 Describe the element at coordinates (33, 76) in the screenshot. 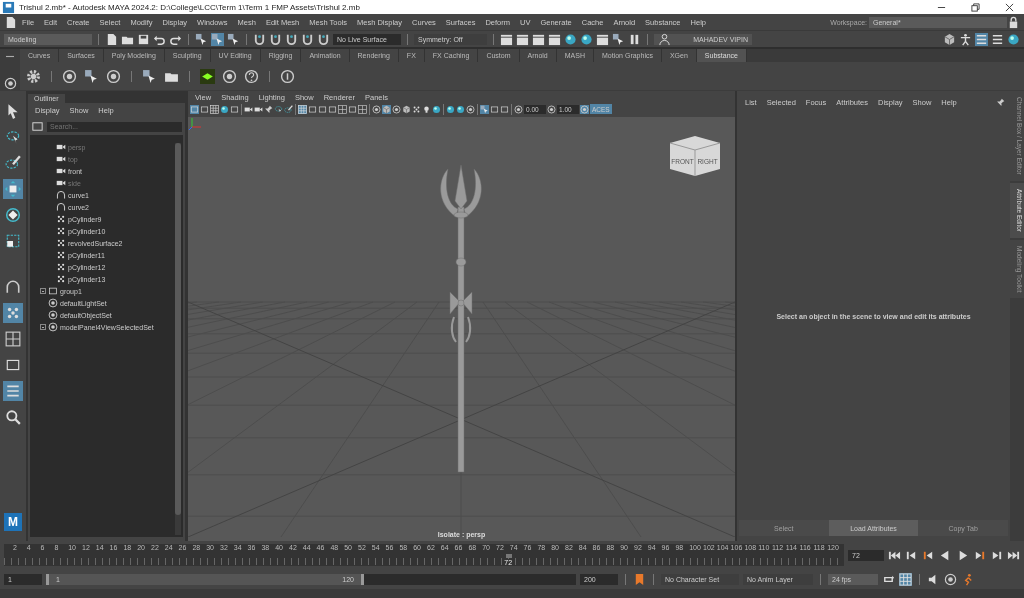

I see `gear-icon` at that location.